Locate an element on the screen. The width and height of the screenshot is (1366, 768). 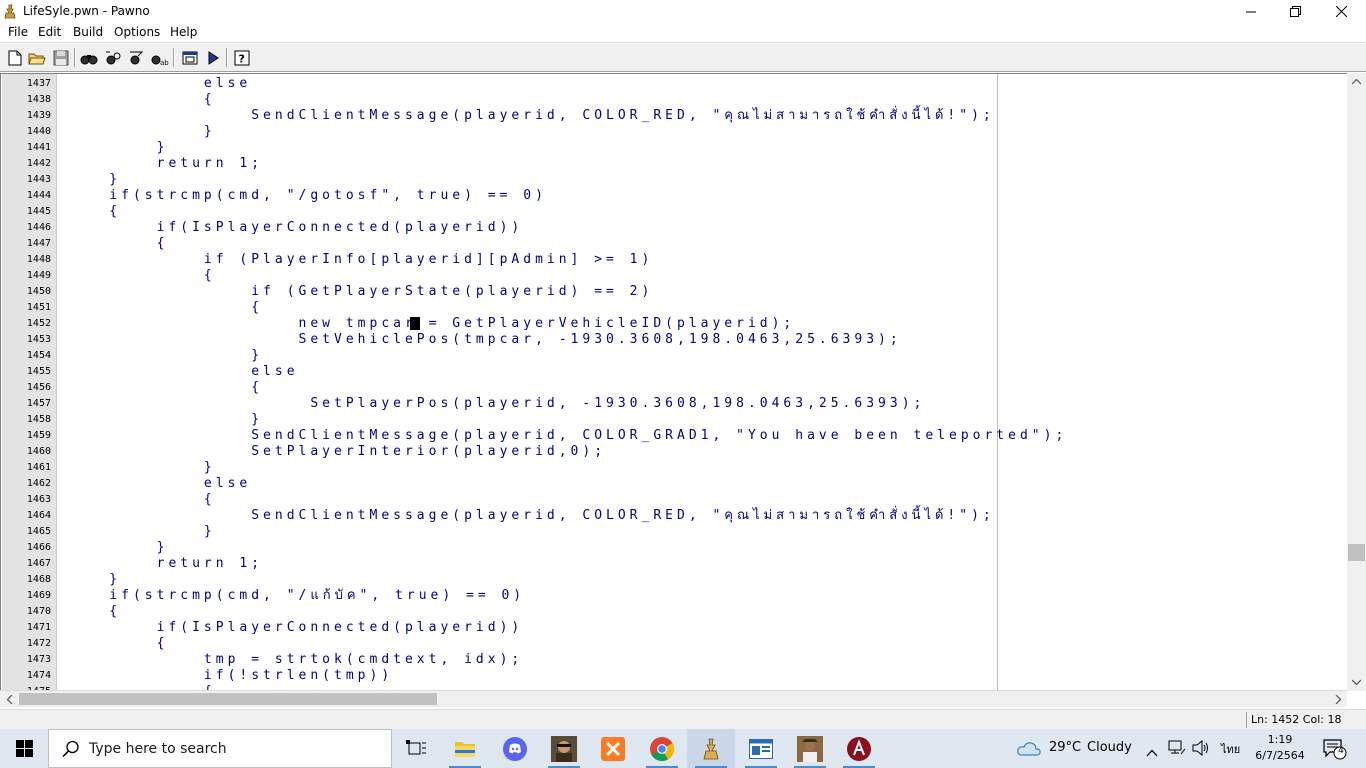
title-bar: LifeSyle.pwn - Pawno is located at coordinates (683, 11).